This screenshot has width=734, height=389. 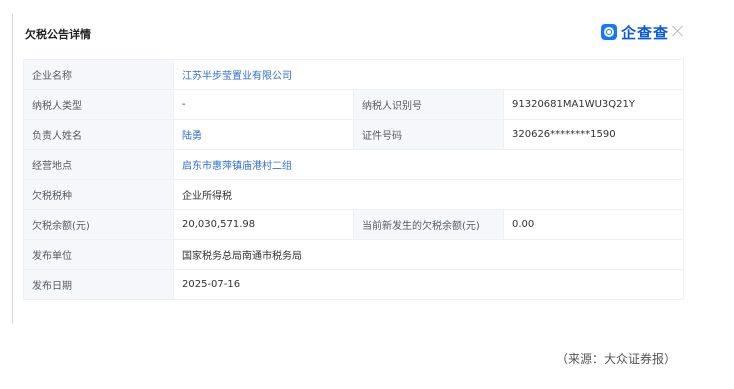 I want to click on company-name-label: 企业名称, so click(x=98, y=74).